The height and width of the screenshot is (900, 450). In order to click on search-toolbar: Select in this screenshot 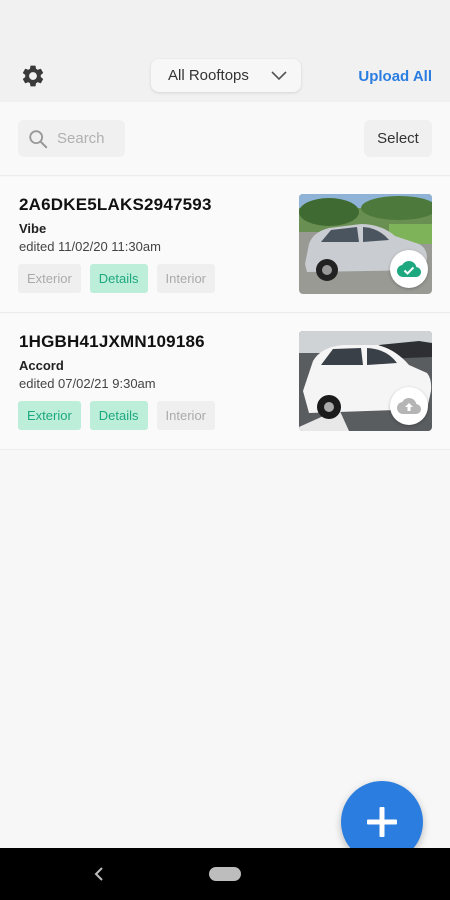, I will do `click(225, 139)`.